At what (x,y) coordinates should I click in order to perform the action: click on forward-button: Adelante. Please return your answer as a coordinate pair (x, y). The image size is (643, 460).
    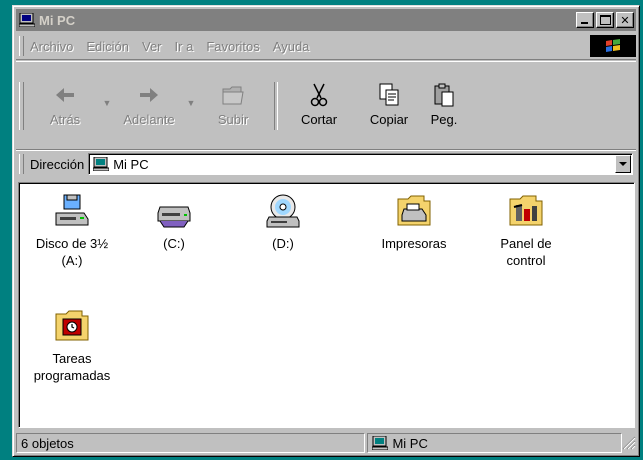
    Looking at the image, I should click on (149, 108).